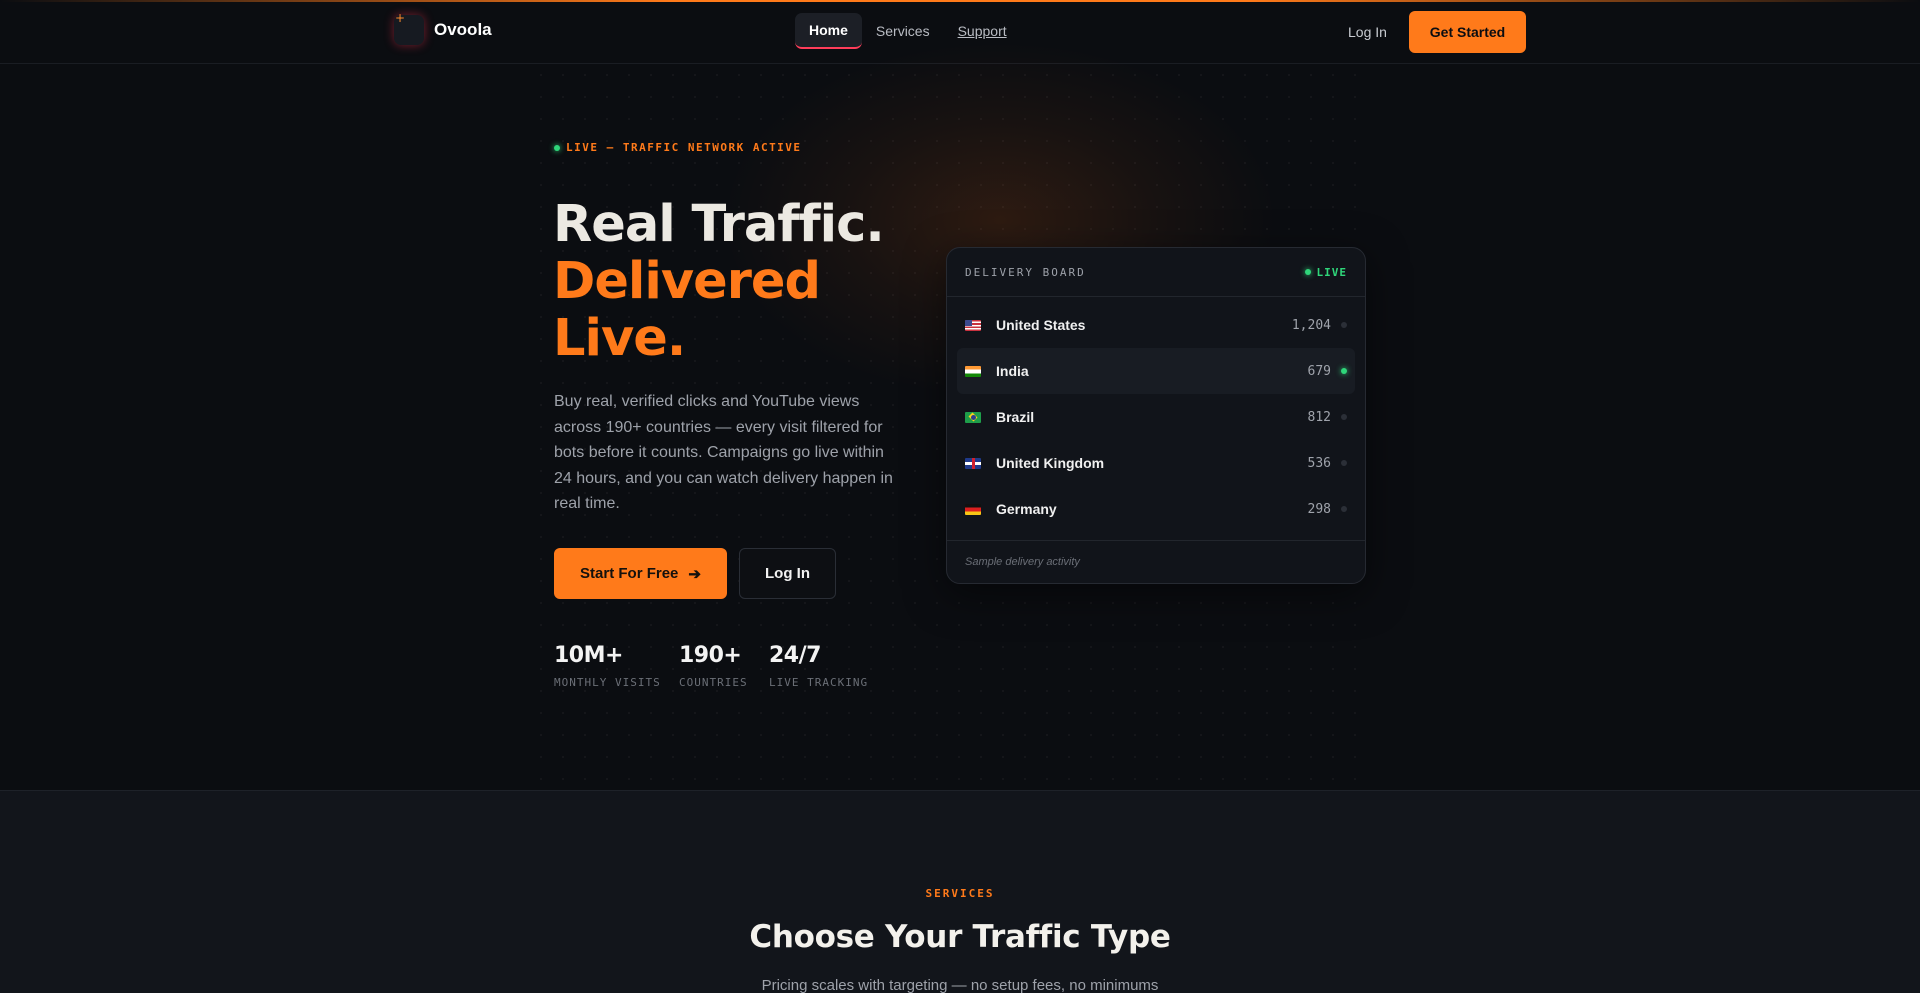 The width and height of the screenshot is (1920, 993). What do you see at coordinates (1319, 509) in the screenshot?
I see `visit-count: 298` at bounding box center [1319, 509].